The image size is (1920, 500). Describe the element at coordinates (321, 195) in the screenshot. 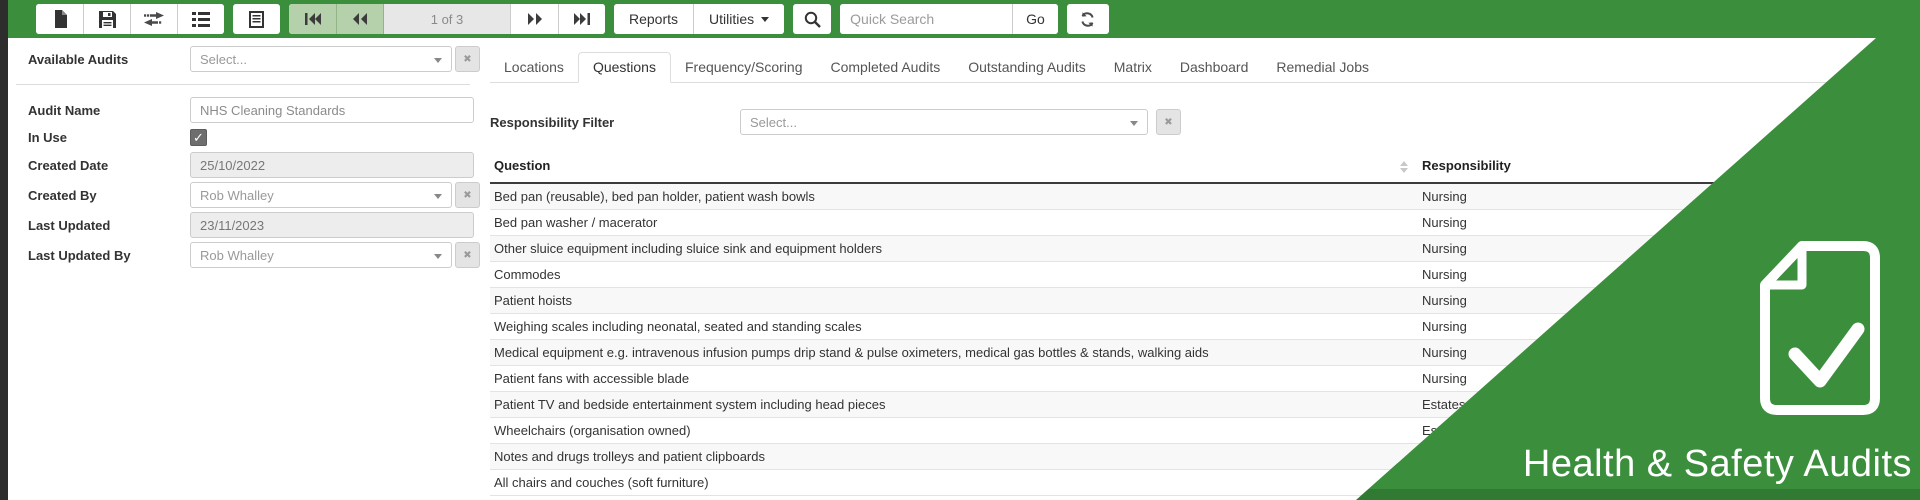

I see `created-by-select: Rob Whalley` at that location.